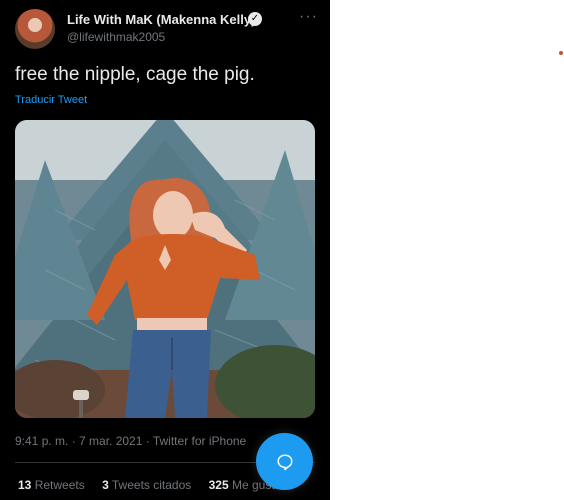  I want to click on reply-bubble-icon, so click(284, 462).